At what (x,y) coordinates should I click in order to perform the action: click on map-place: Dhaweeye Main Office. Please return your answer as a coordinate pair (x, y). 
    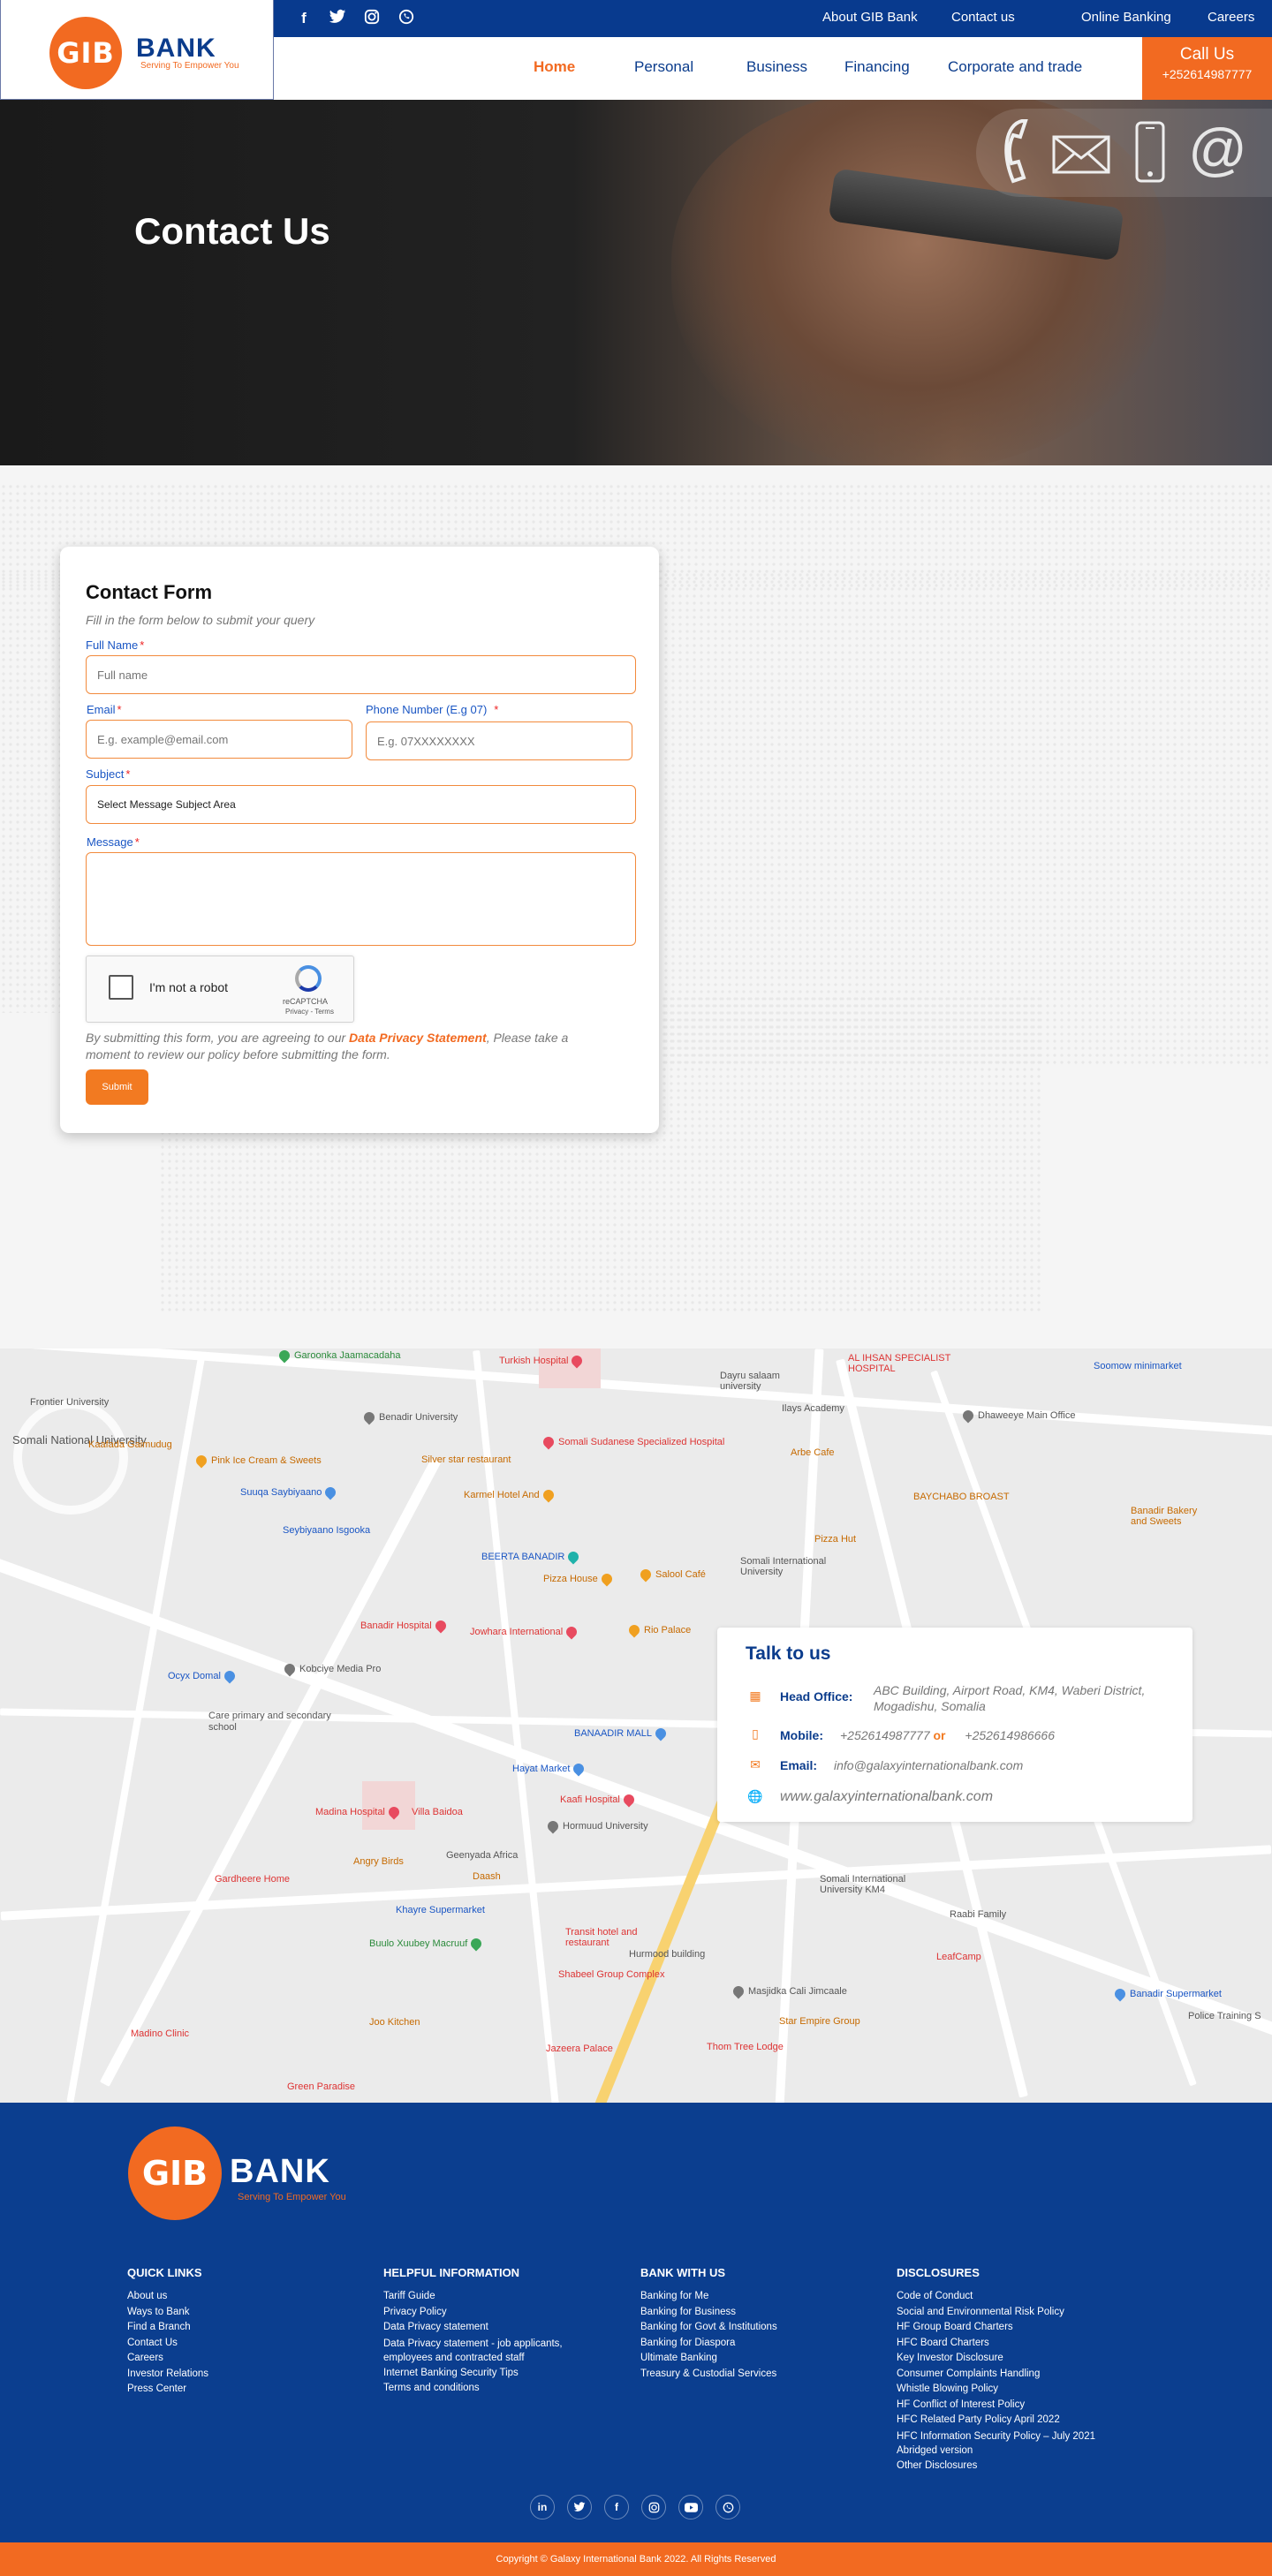
    Looking at the image, I should click on (1017, 1416).